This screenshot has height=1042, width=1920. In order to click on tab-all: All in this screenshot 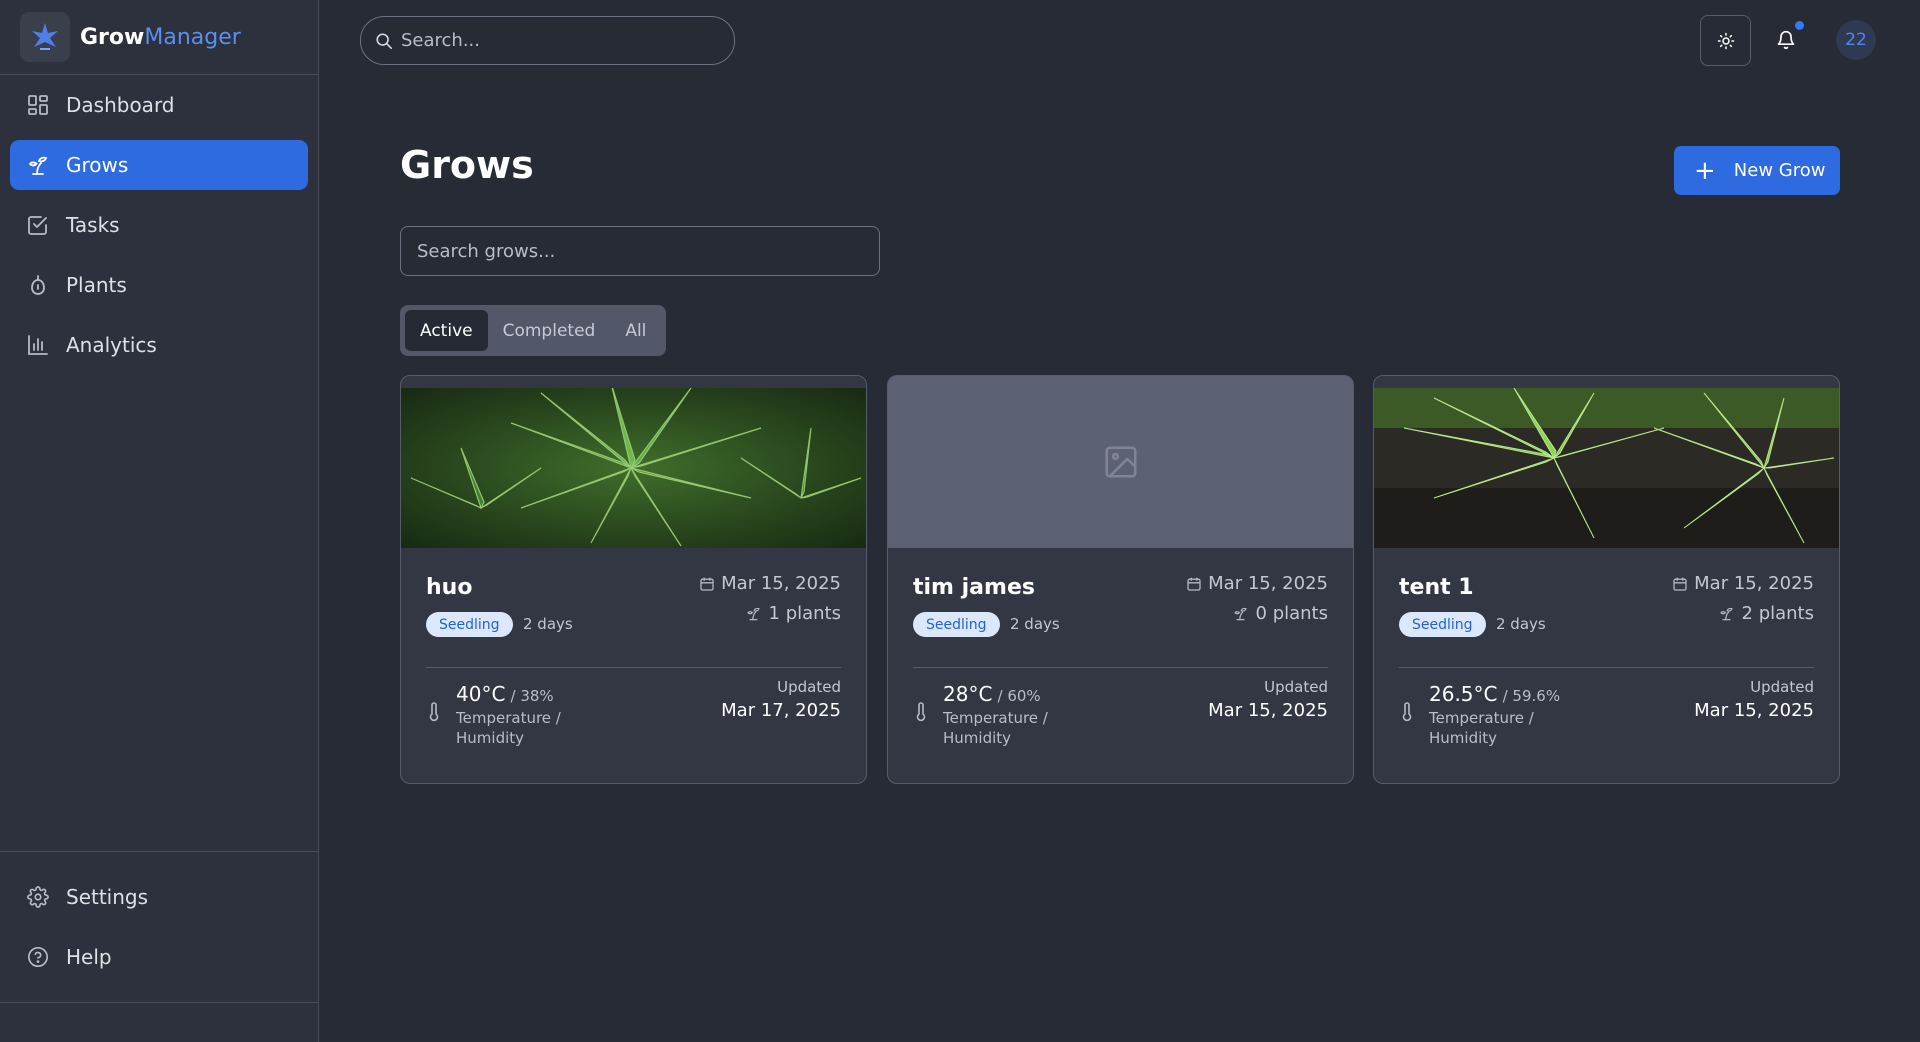, I will do `click(635, 330)`.